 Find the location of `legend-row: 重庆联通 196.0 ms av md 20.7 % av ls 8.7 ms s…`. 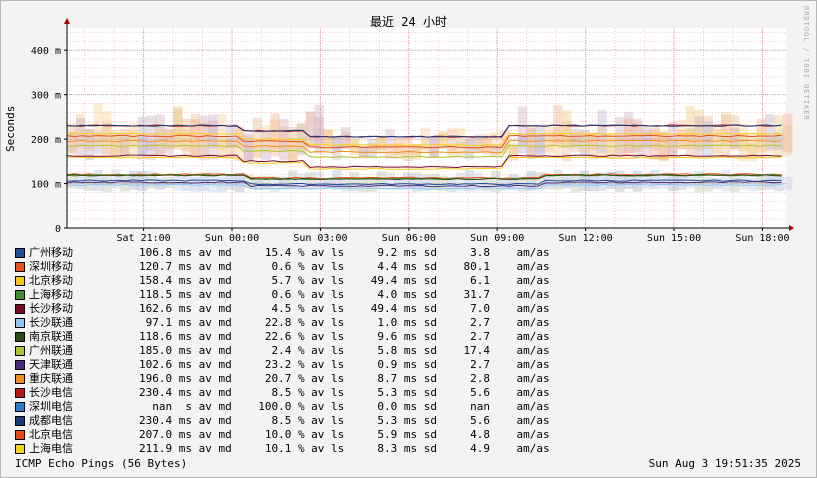

legend-row: 重庆联通 196.0 ms av md 20.7 % av ls 8.7 ms s… is located at coordinates (282, 379).